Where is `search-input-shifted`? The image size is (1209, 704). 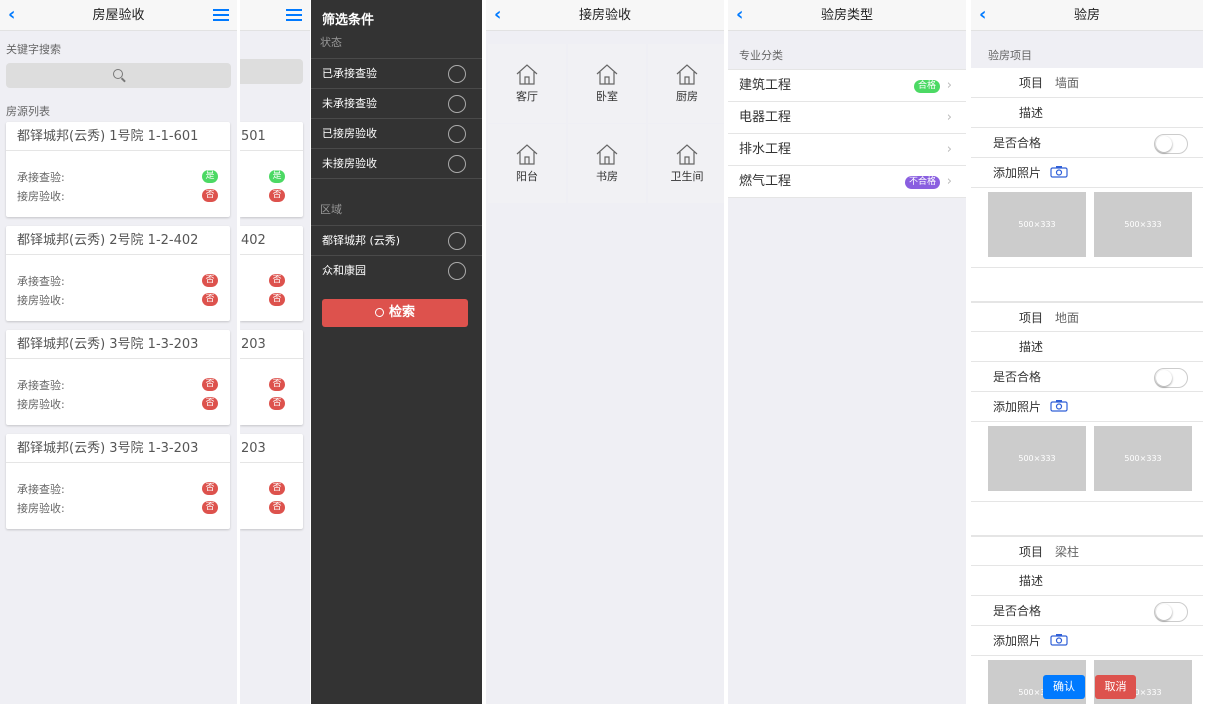 search-input-shifted is located at coordinates (271, 71).